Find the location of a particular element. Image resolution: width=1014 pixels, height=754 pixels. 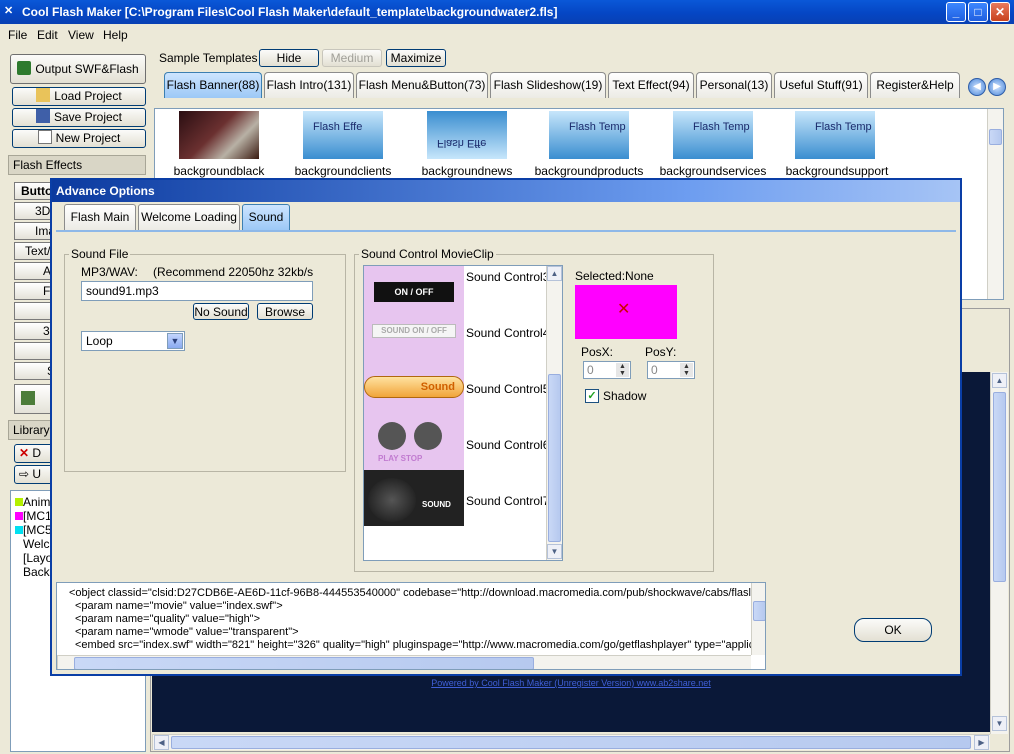

close-button: ✕ is located at coordinates (1000, 12).